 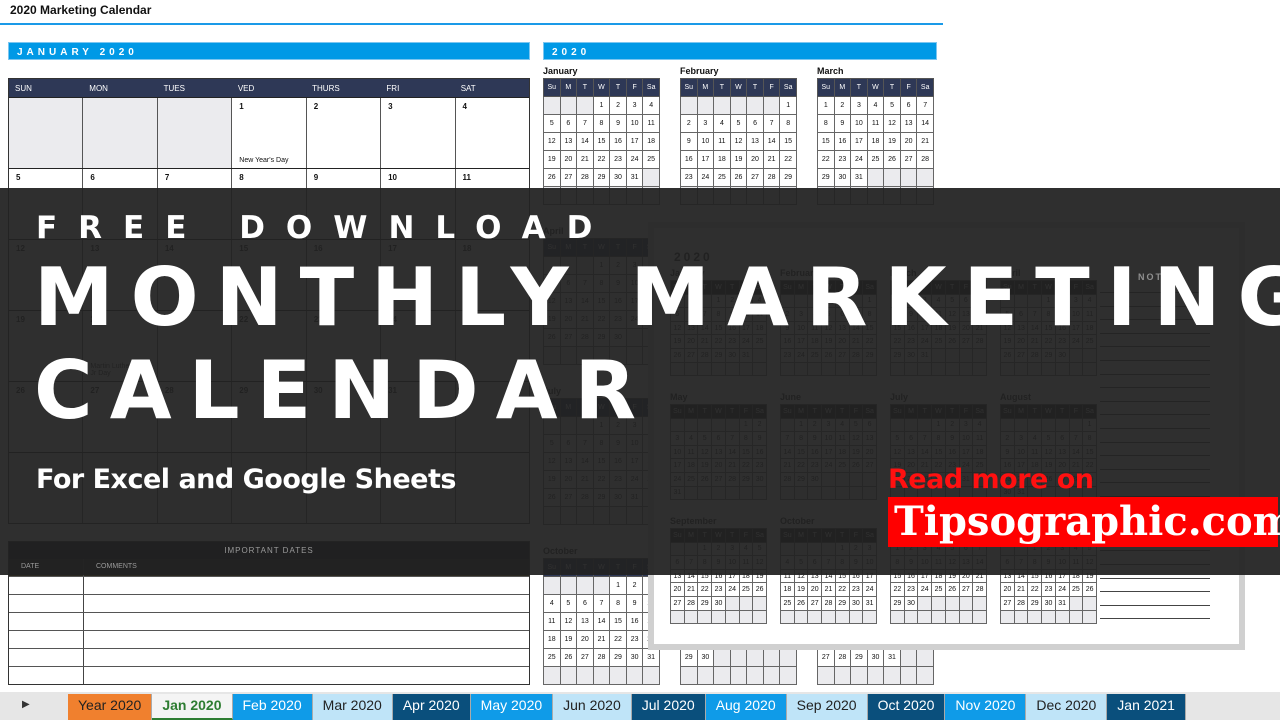 I want to click on mini-weekday: T, so click(x=585, y=87).